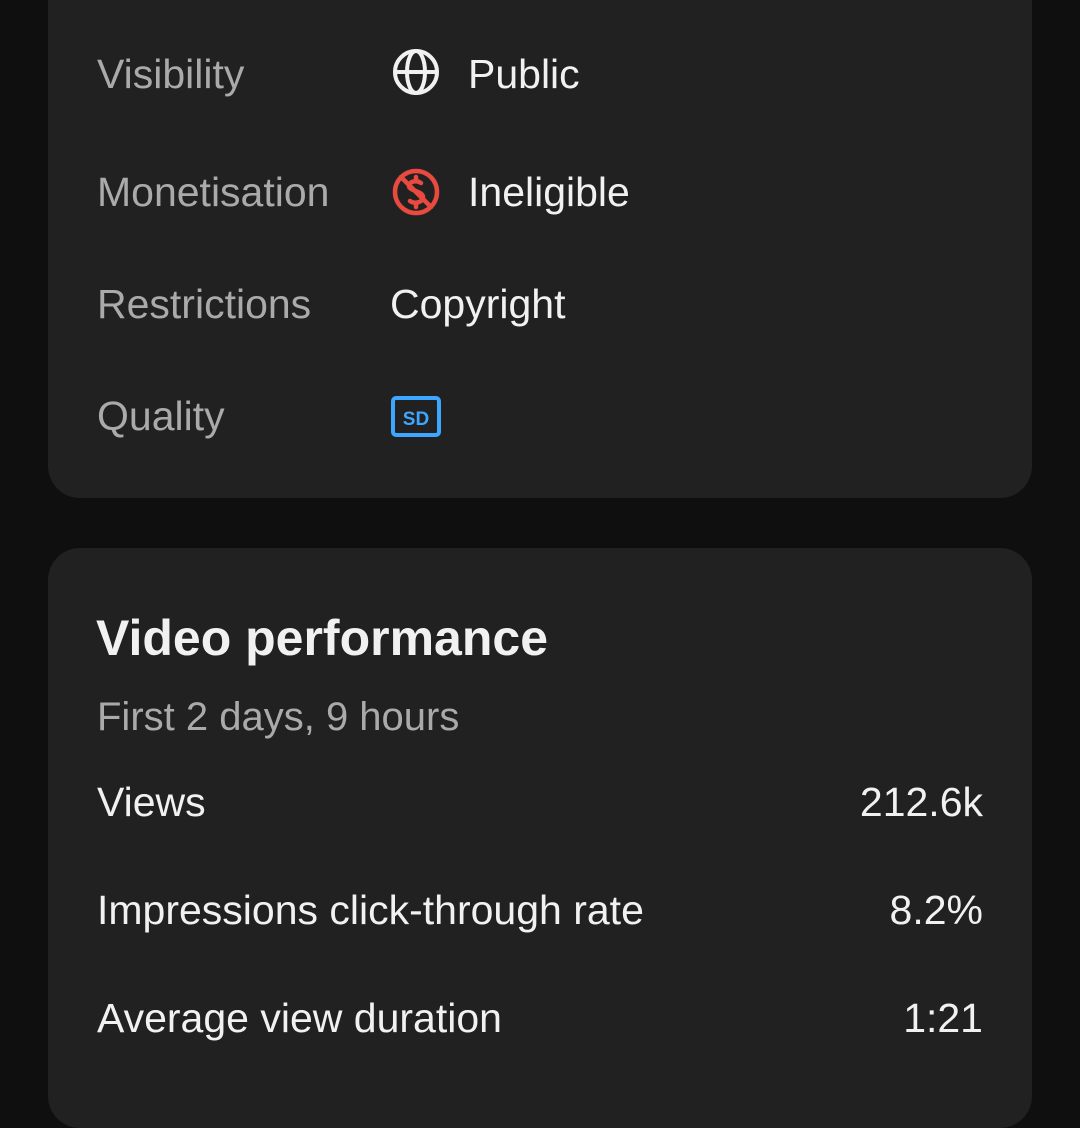 The height and width of the screenshot is (1128, 1080). I want to click on globe-icon, so click(416, 72).